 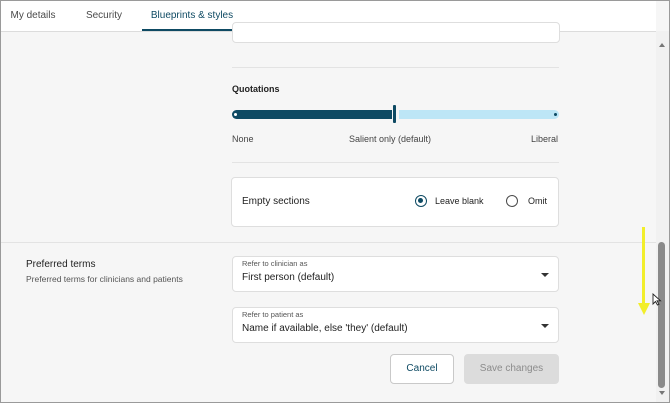 What do you see at coordinates (657, 299) in the screenshot?
I see `mouse-cursor-icon` at bounding box center [657, 299].